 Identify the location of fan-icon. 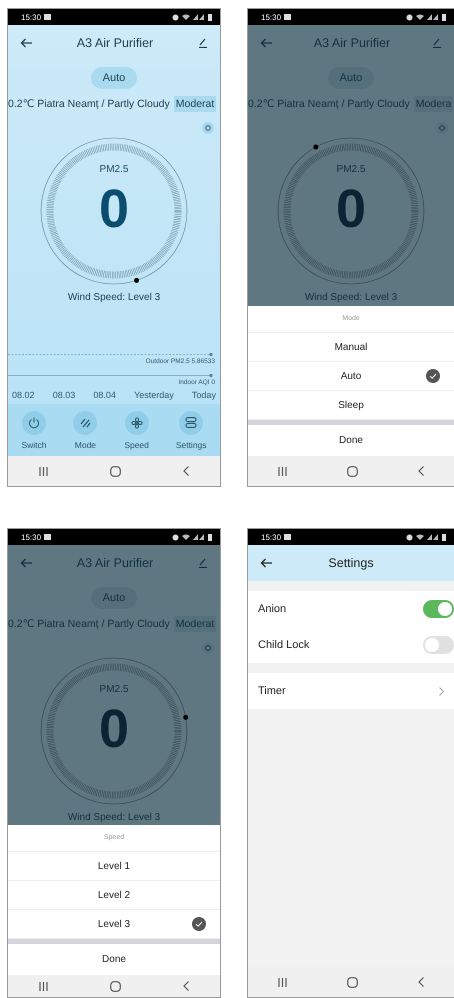
(136, 422).